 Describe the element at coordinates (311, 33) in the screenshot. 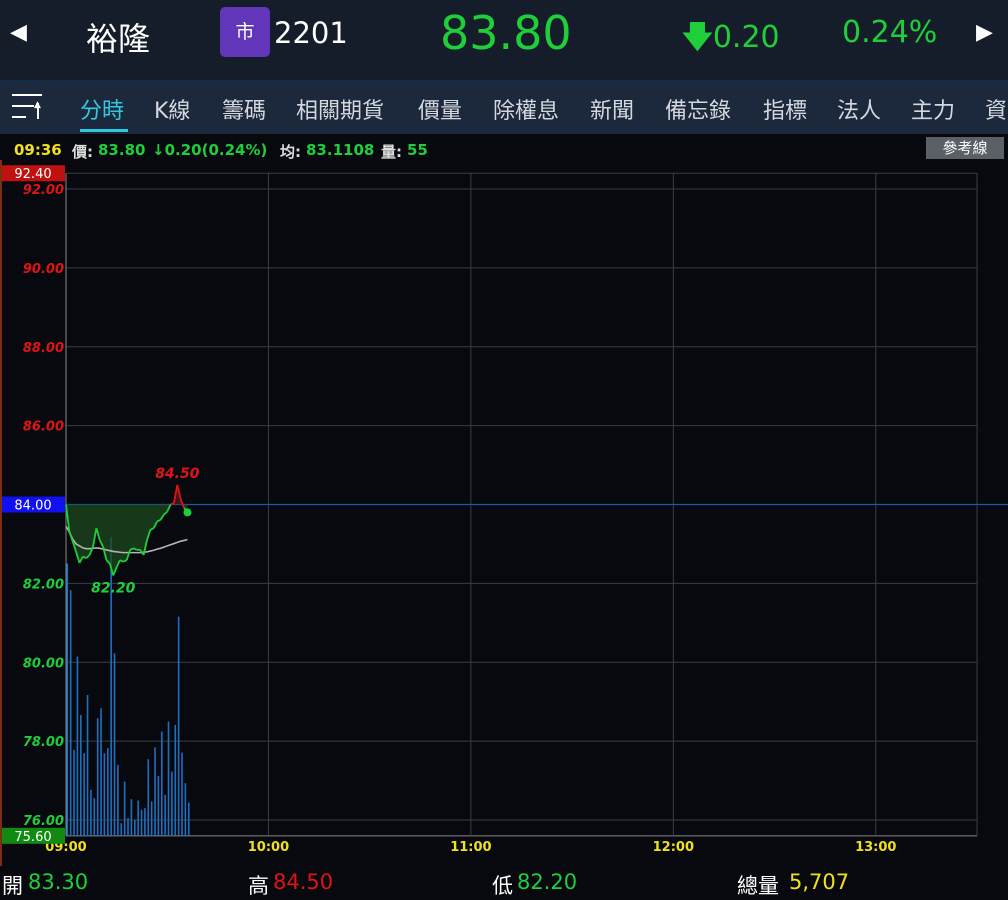

I see `stock-code: 2201` at that location.